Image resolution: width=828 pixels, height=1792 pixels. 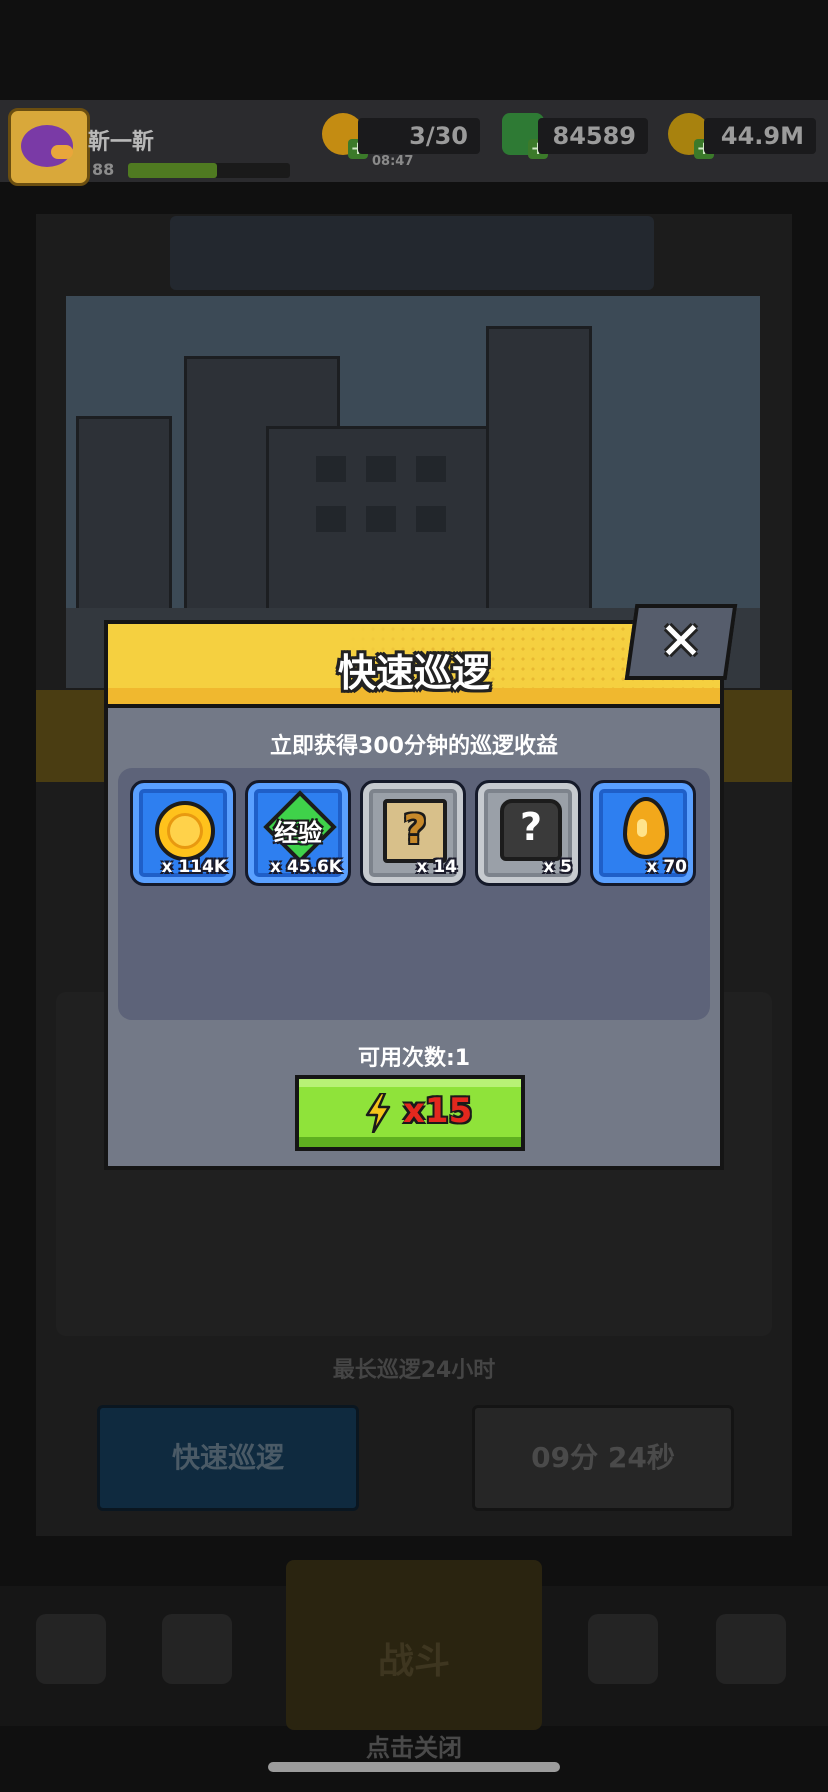 I want to click on avatar-beak, so click(x=62, y=152).